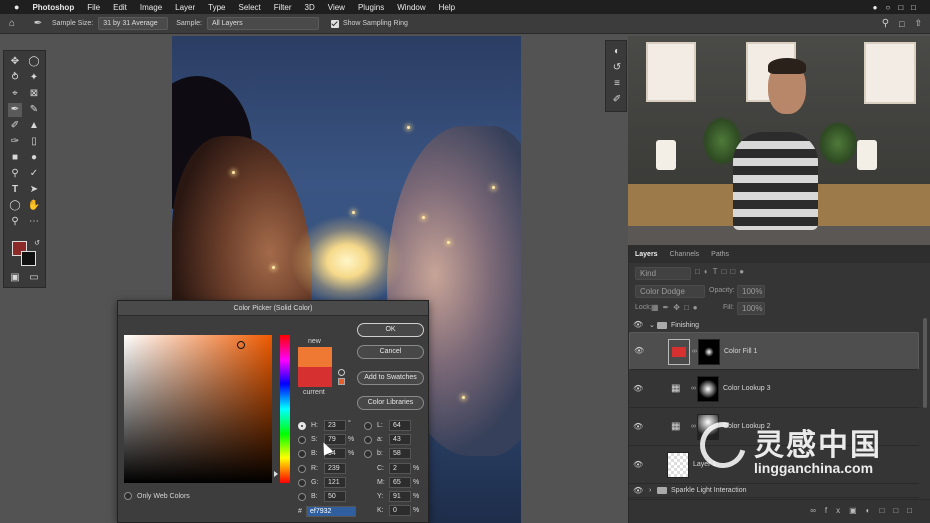 The width and height of the screenshot is (930, 523). What do you see at coordinates (34, 126) in the screenshot?
I see `stamp-tool-icon: ▲` at bounding box center [34, 126].